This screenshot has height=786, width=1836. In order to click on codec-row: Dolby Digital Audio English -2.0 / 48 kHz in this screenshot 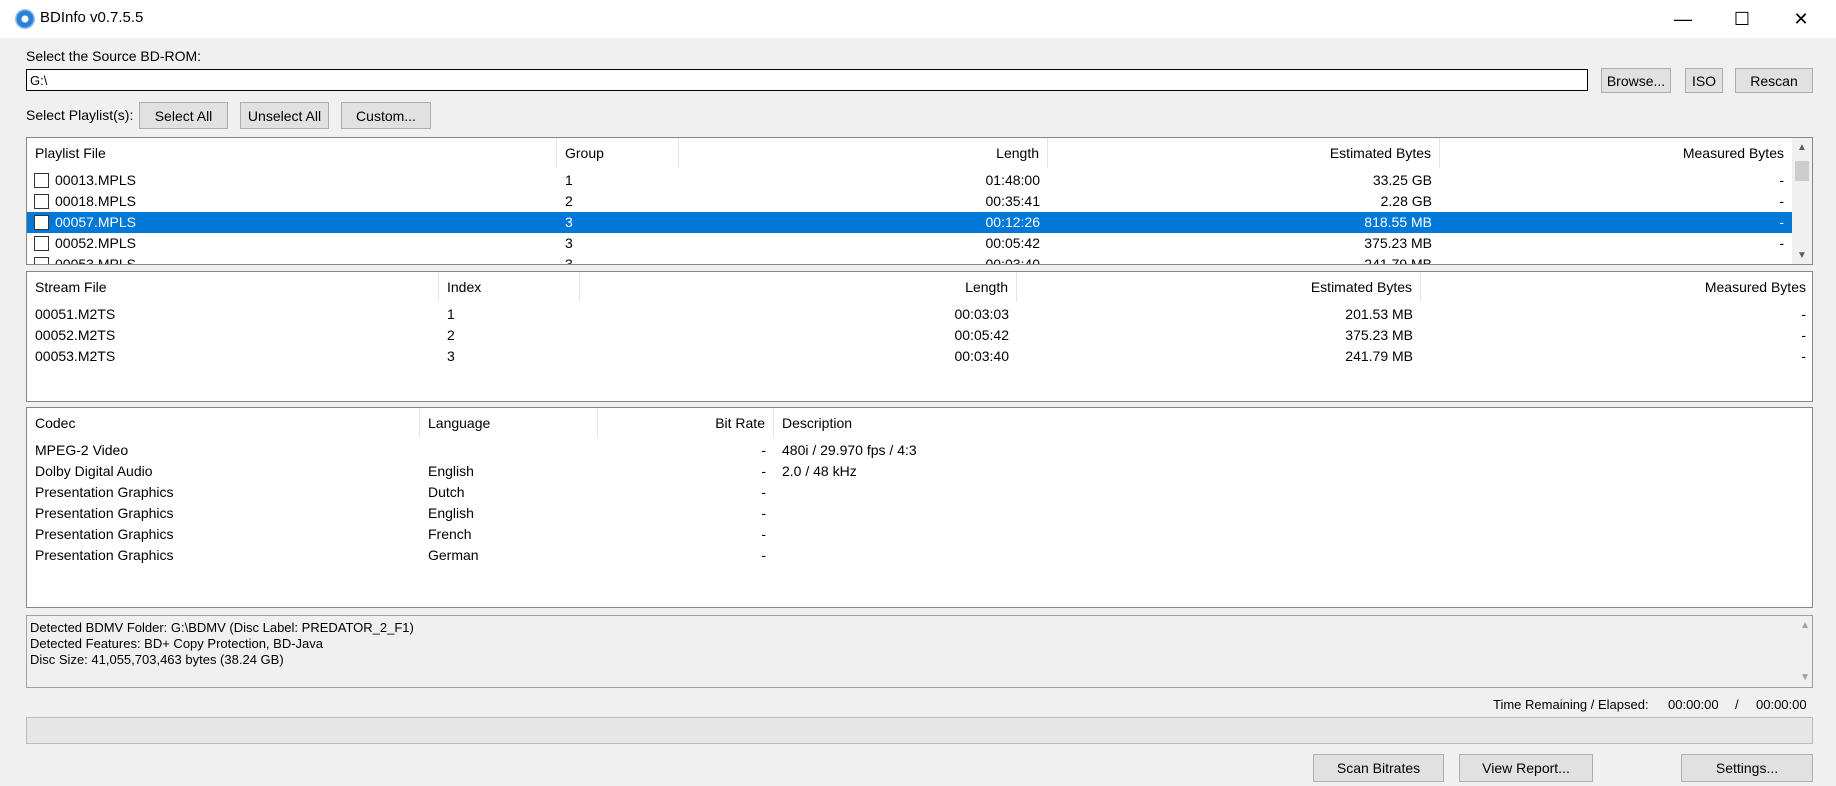, I will do `click(919, 471)`.